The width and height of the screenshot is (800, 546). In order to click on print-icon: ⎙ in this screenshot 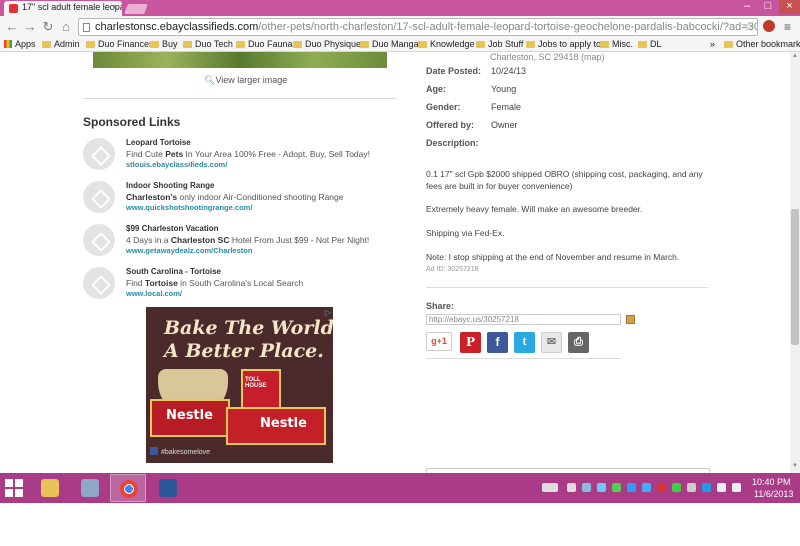, I will do `click(578, 342)`.